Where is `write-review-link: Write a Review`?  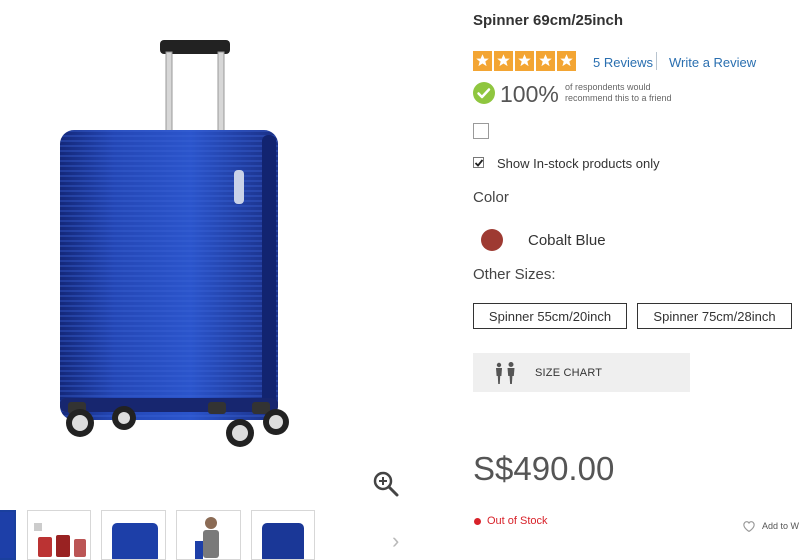 write-review-link: Write a Review is located at coordinates (712, 62).